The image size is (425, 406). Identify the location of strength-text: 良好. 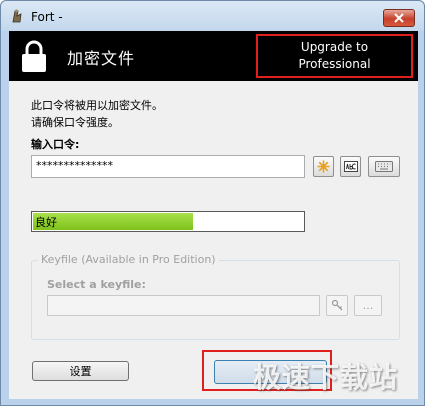
(46, 222).